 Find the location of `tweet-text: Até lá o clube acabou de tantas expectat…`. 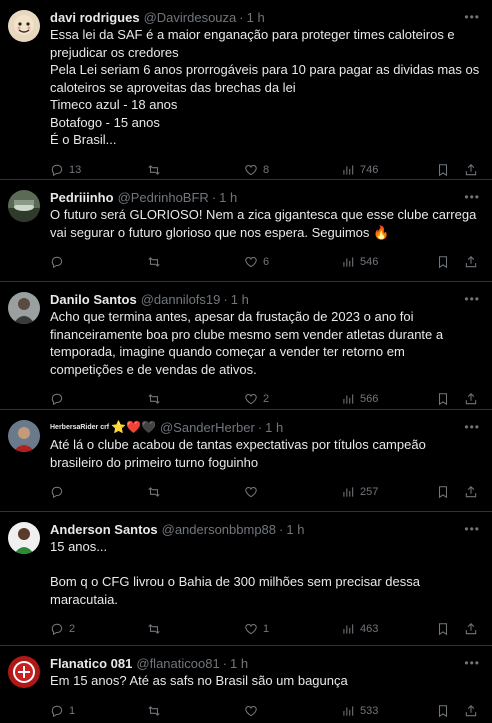

tweet-text: Até lá o clube acabou de tantas expectat… is located at coordinates (238, 453).